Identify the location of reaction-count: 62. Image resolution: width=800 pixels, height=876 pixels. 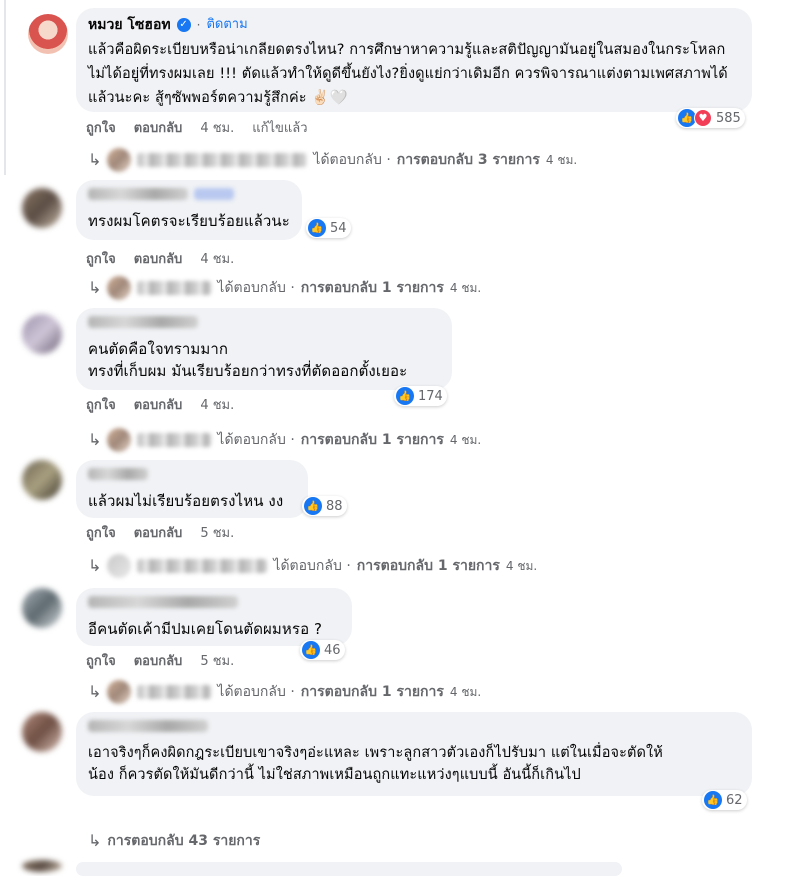
(734, 800).